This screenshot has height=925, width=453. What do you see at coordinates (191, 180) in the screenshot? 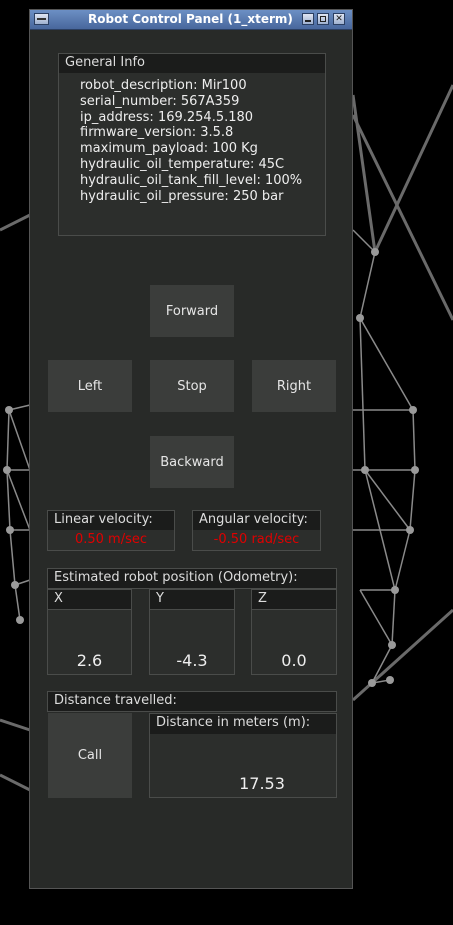
I see `info-line: hydraulic_oil_tank_fill_level: 100%` at bounding box center [191, 180].